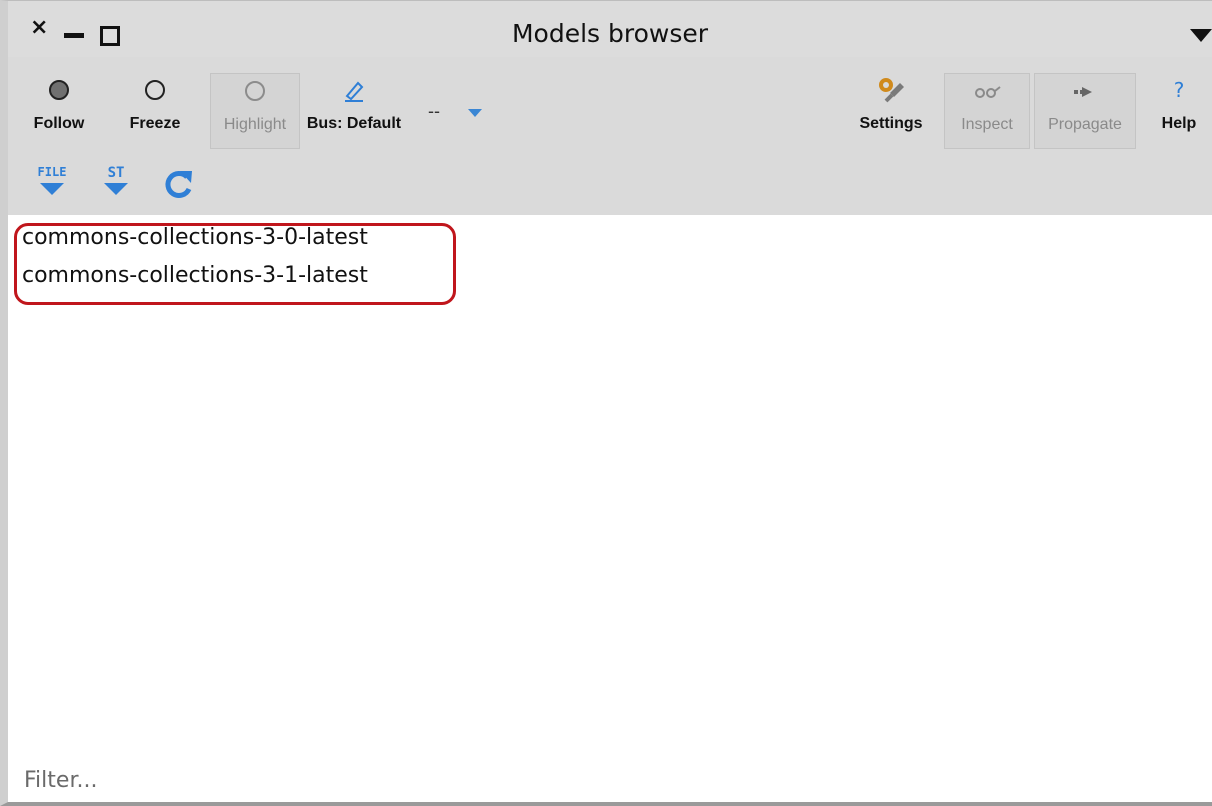 The width and height of the screenshot is (1212, 806). I want to click on highlight-radio-icon, so click(255, 91).